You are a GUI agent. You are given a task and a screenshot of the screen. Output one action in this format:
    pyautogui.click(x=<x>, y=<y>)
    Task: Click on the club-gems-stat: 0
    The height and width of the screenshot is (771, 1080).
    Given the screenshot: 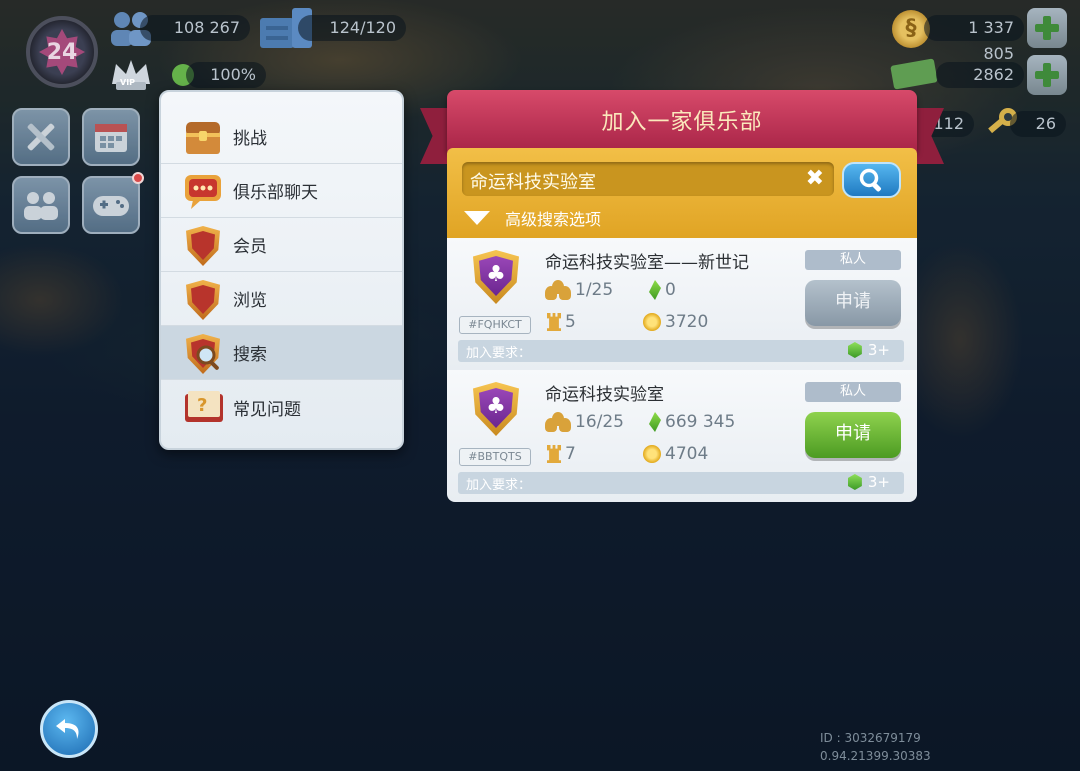 What is the action you would take?
    pyautogui.click(x=662, y=290)
    